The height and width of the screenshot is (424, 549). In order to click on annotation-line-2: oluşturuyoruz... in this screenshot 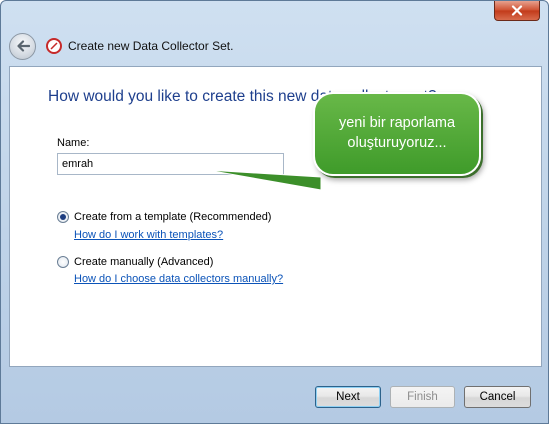, I will do `click(397, 143)`.